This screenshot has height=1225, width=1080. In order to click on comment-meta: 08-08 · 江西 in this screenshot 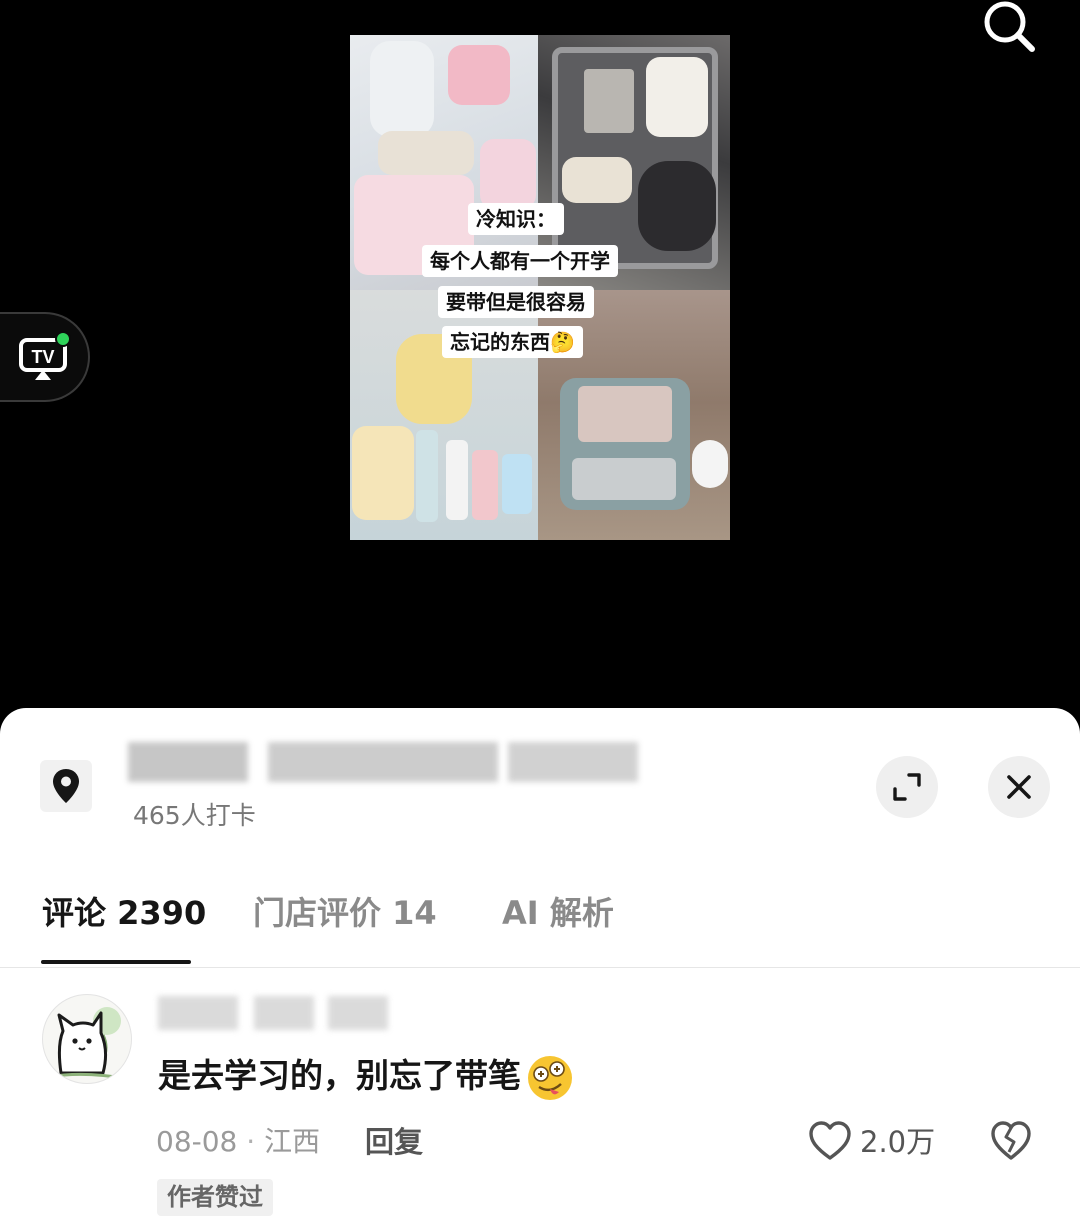, I will do `click(238, 1142)`.